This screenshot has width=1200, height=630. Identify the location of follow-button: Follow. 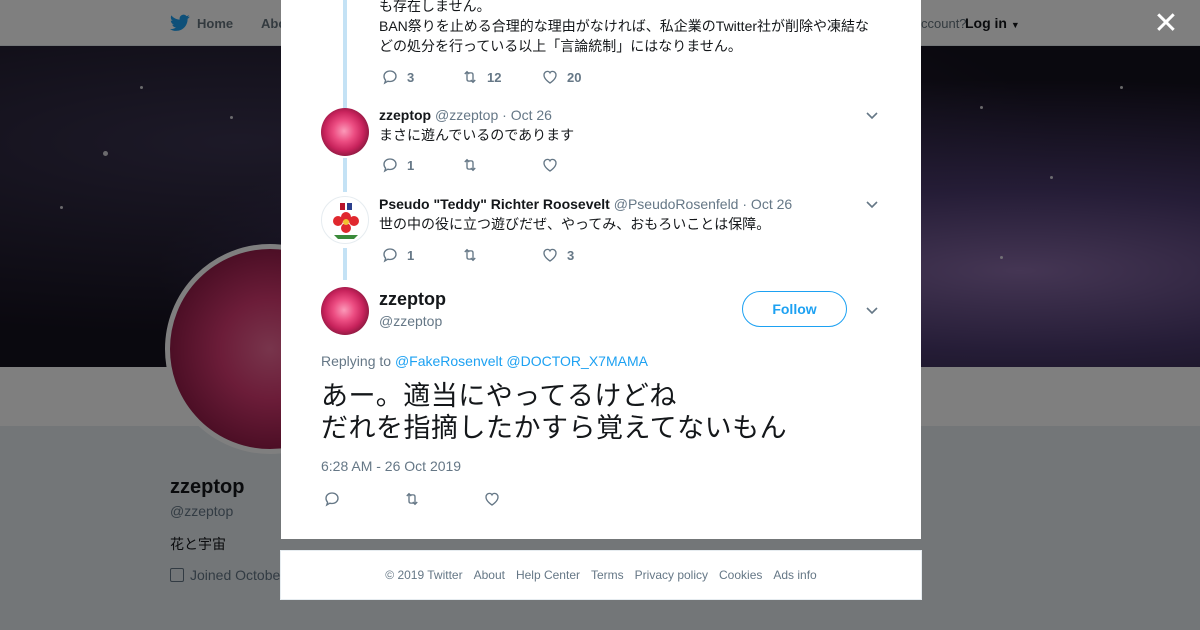
(794, 309).